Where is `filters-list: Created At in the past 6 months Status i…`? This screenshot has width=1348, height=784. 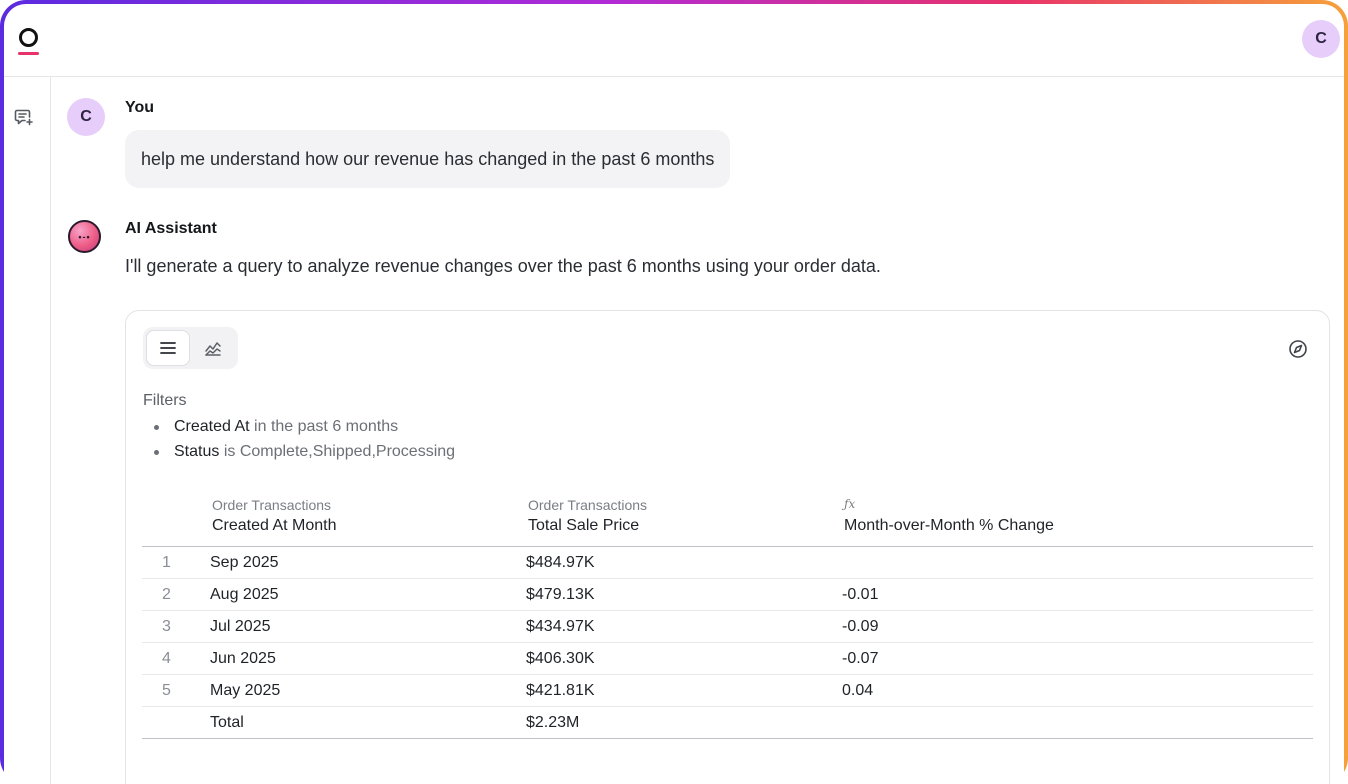 filters-list: Created At in the past 6 months Status i… is located at coordinates (304, 439).